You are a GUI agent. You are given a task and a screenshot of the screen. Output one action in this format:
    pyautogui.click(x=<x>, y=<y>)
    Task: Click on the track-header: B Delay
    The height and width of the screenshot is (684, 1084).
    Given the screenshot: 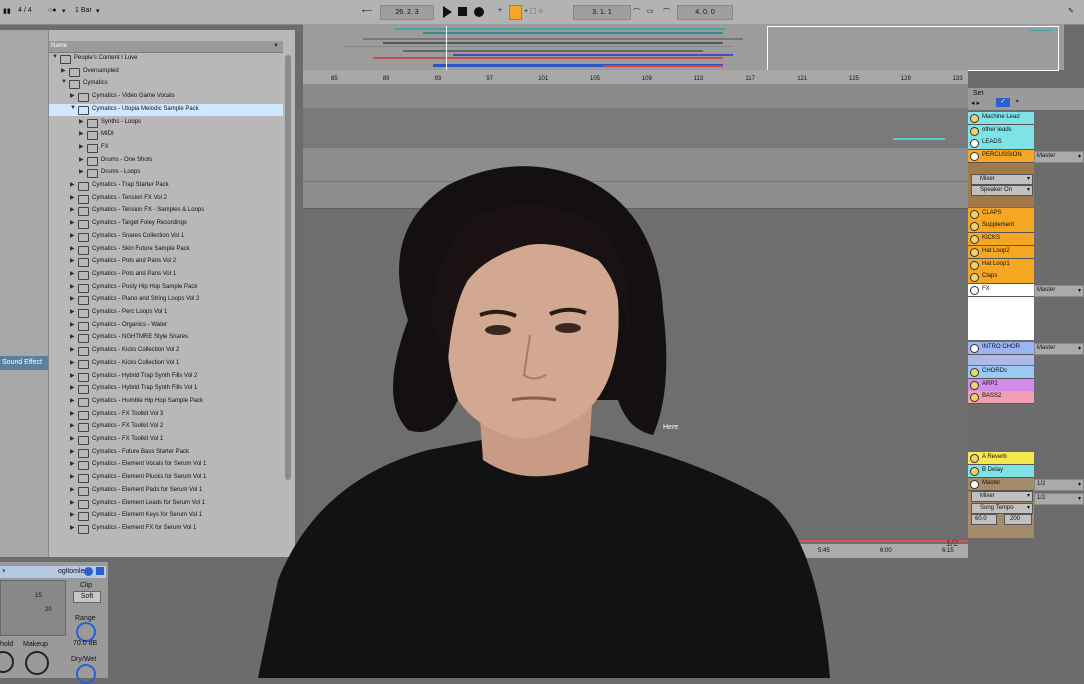 What is the action you would take?
    pyautogui.click(x=1001, y=471)
    